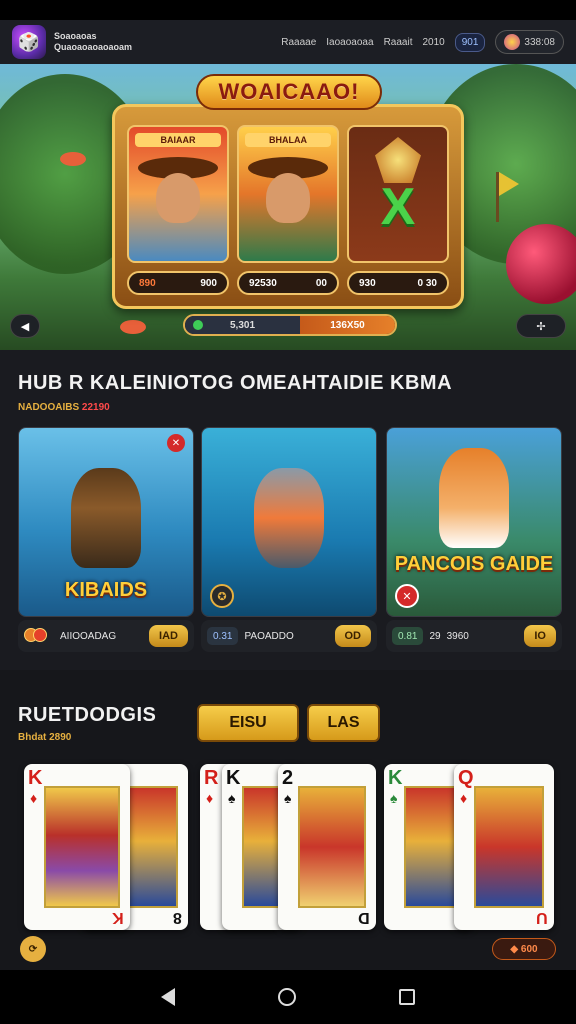 The image size is (576, 1024). What do you see at coordinates (406, 997) in the screenshot?
I see `recents-icon` at bounding box center [406, 997].